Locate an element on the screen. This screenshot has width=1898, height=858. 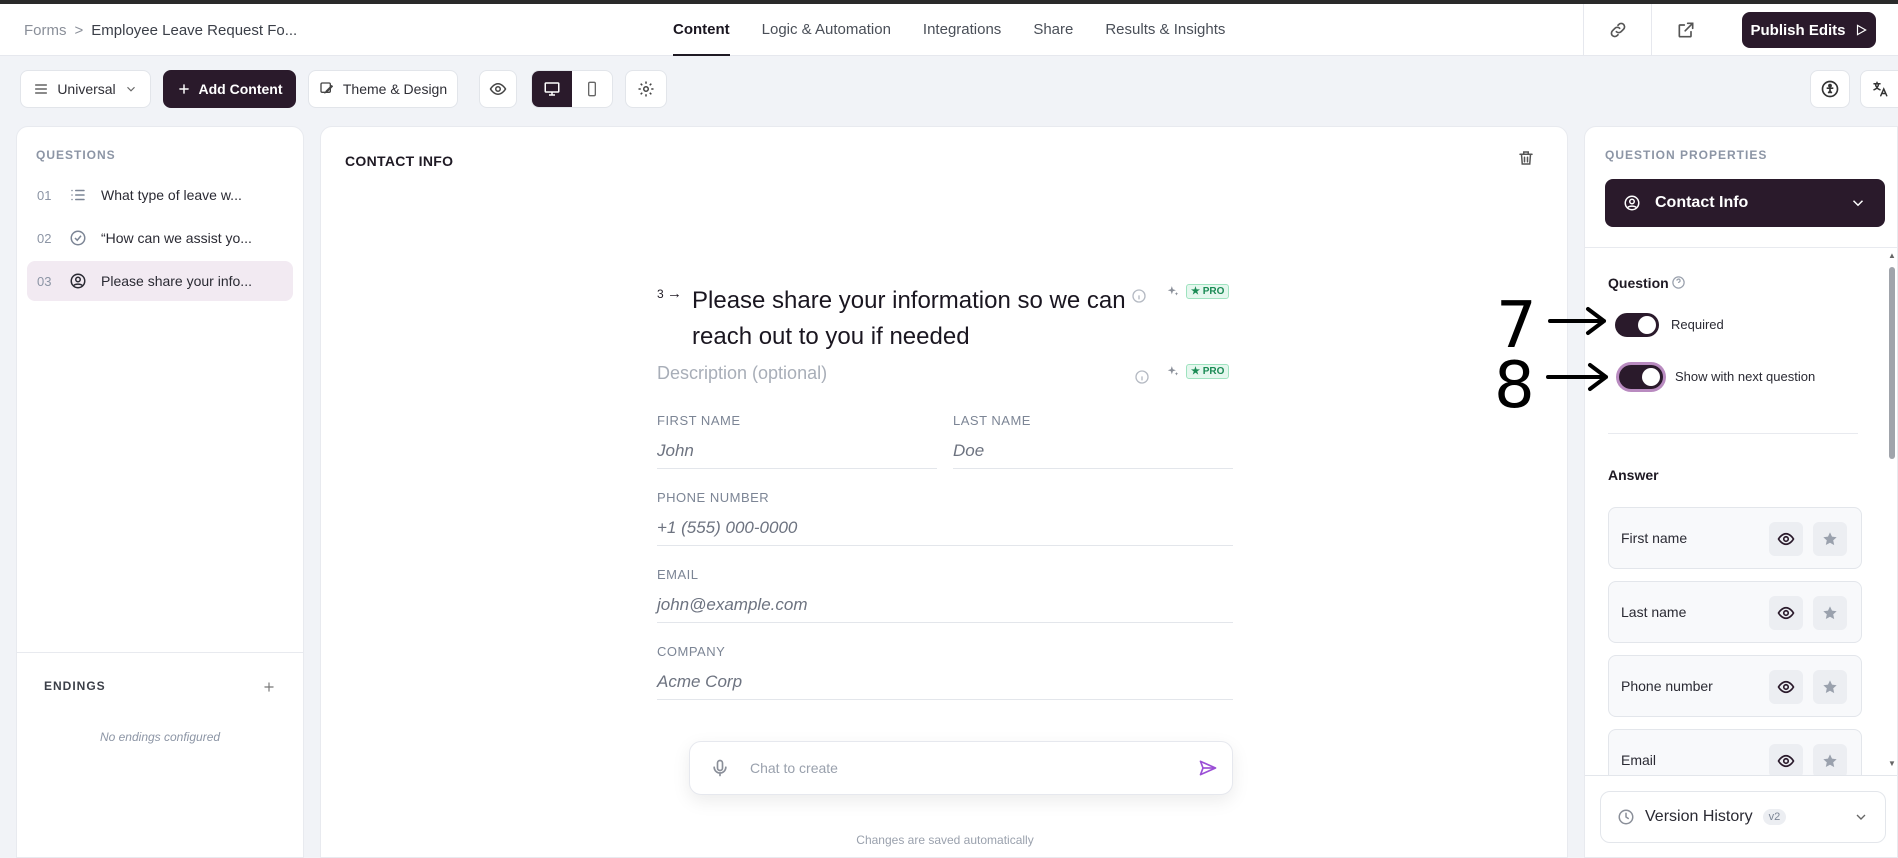
phone-field: +1 (555) 000-0000 is located at coordinates (945, 529).